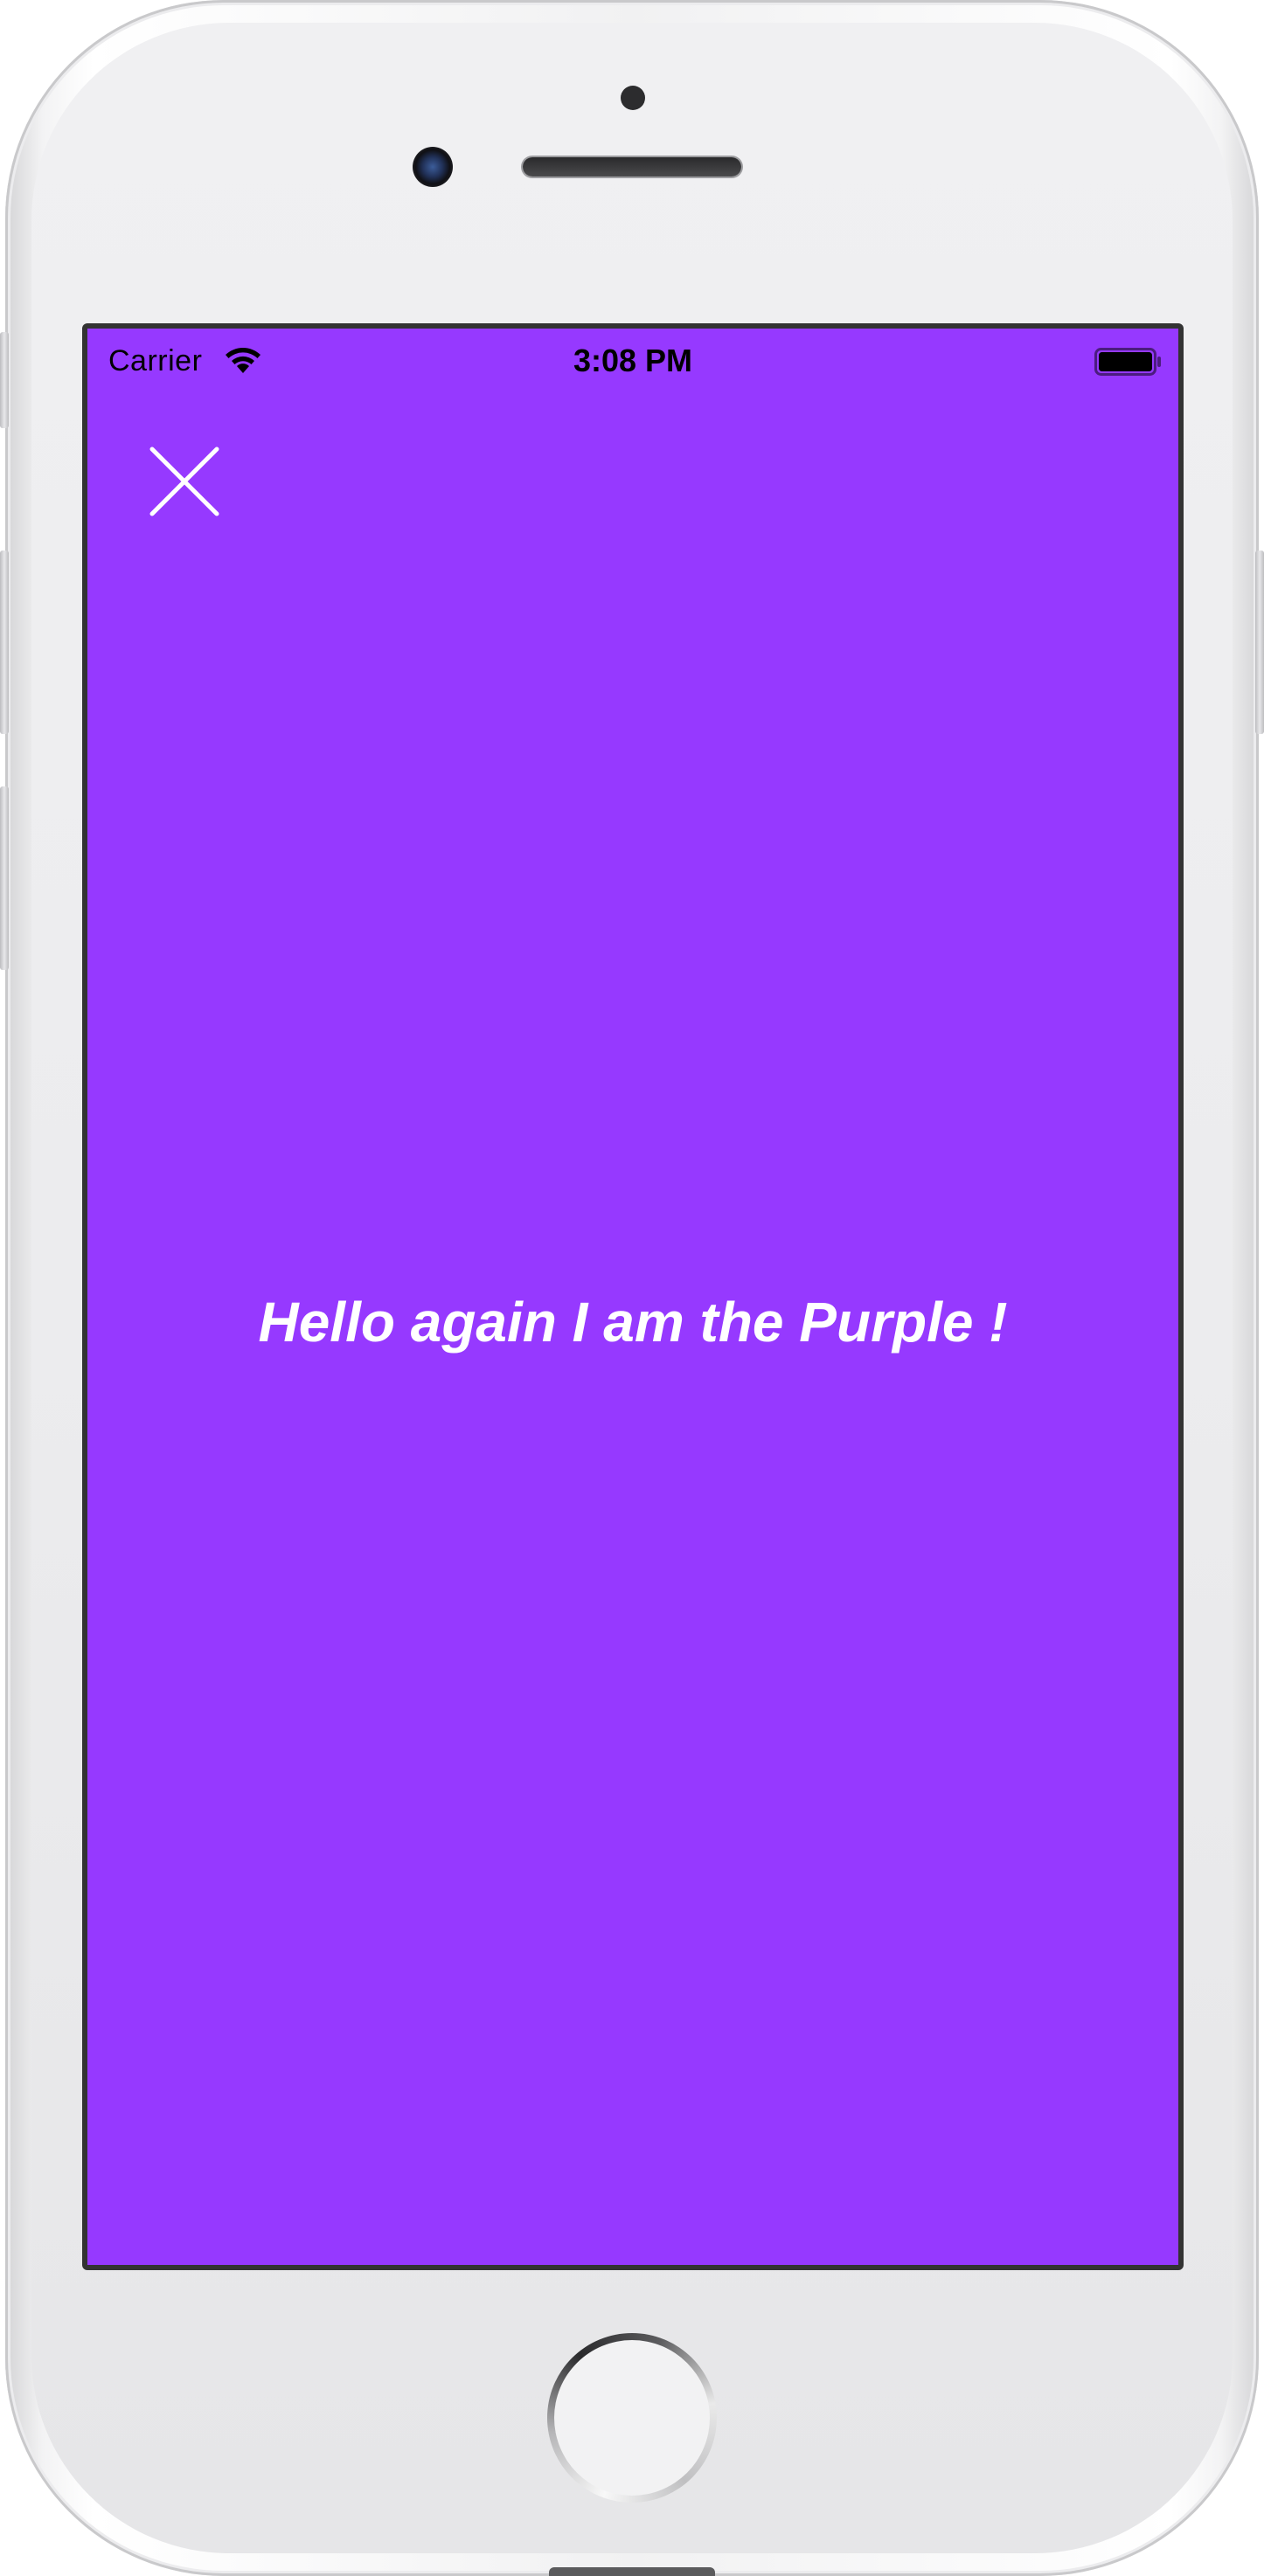 The image size is (1264, 2576). I want to click on close-icon, so click(184, 481).